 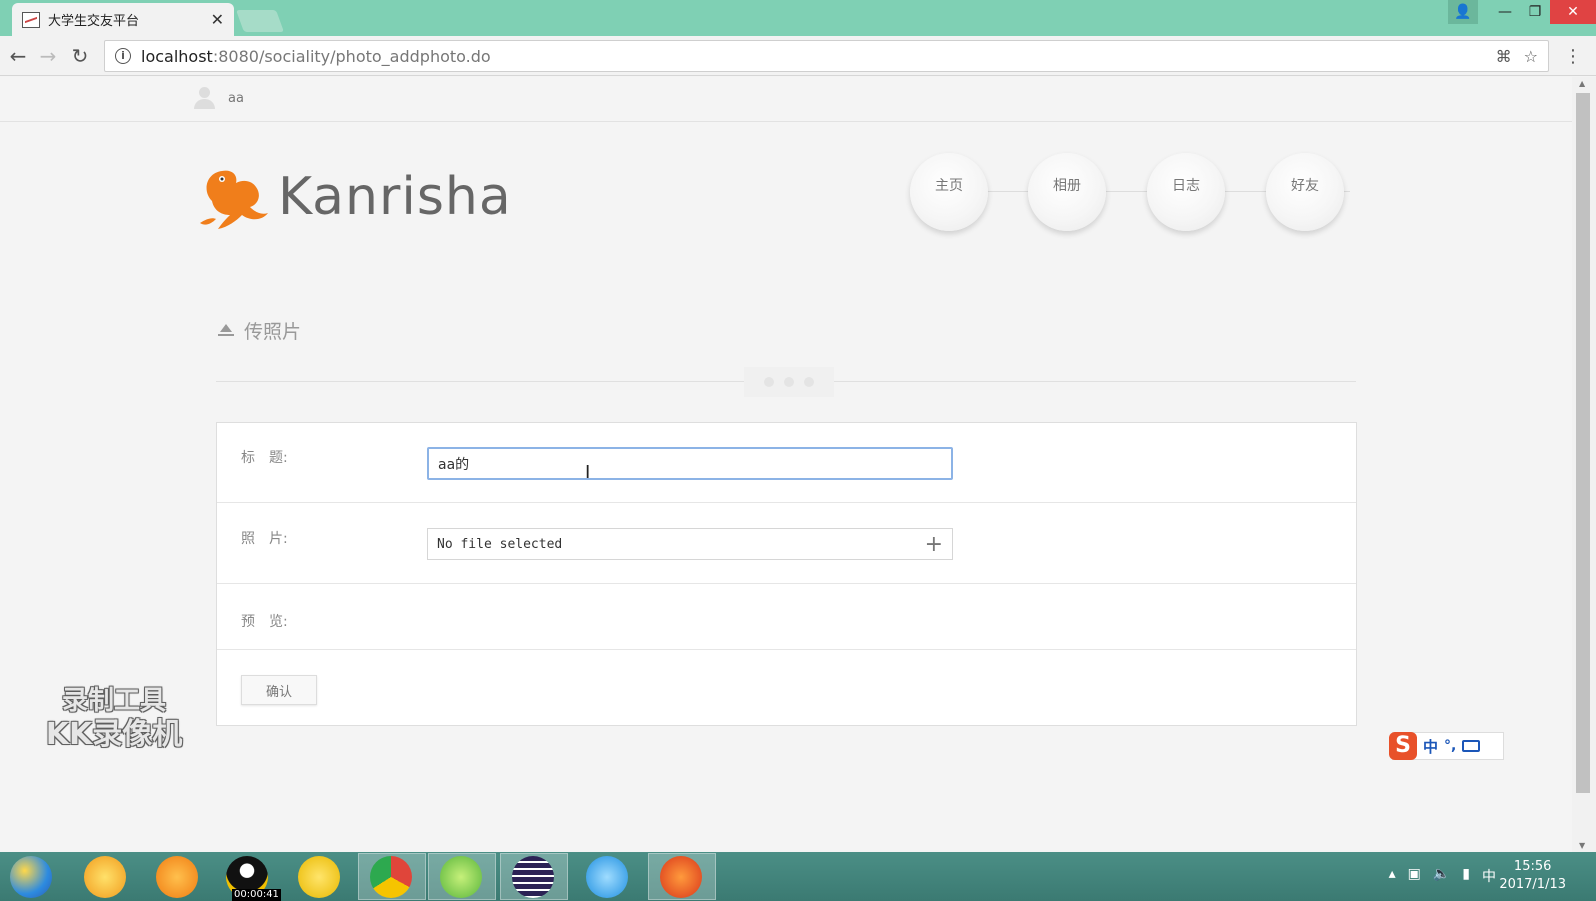 I want to click on divider-dots, so click(x=789, y=382).